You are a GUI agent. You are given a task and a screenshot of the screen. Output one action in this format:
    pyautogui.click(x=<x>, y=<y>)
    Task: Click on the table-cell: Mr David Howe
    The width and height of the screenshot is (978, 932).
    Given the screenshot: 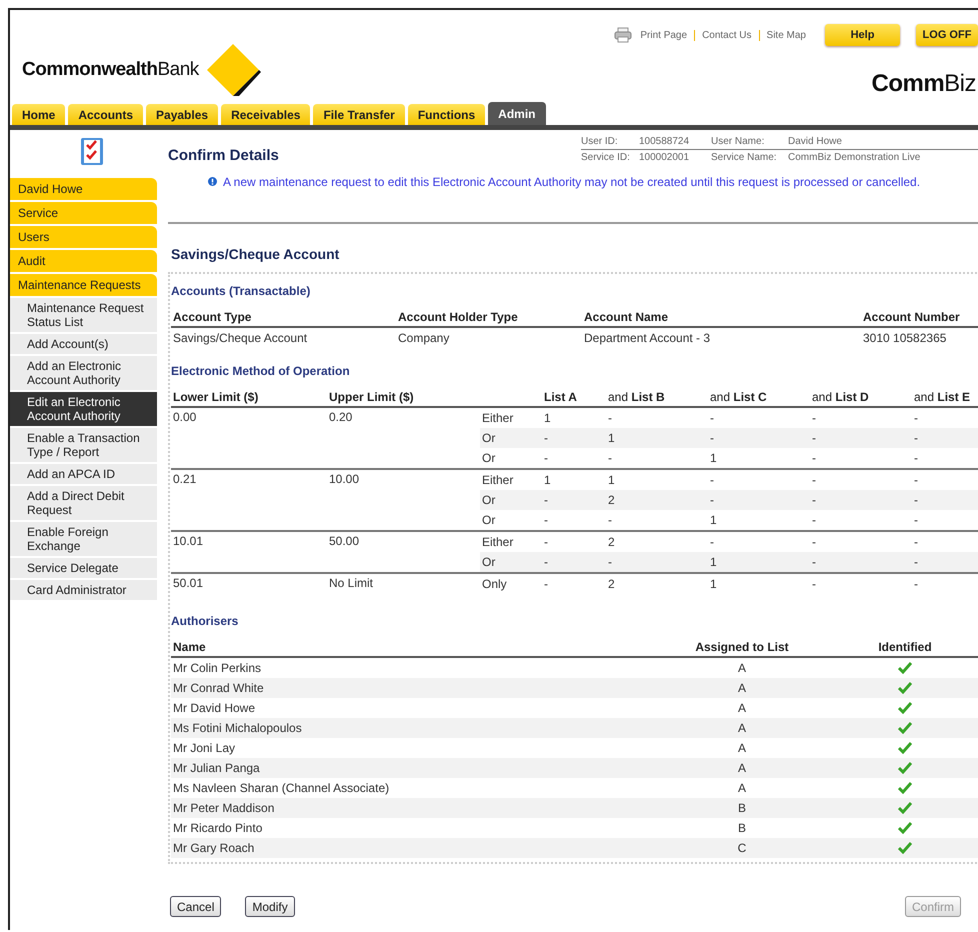 What is the action you would take?
    pyautogui.click(x=413, y=708)
    